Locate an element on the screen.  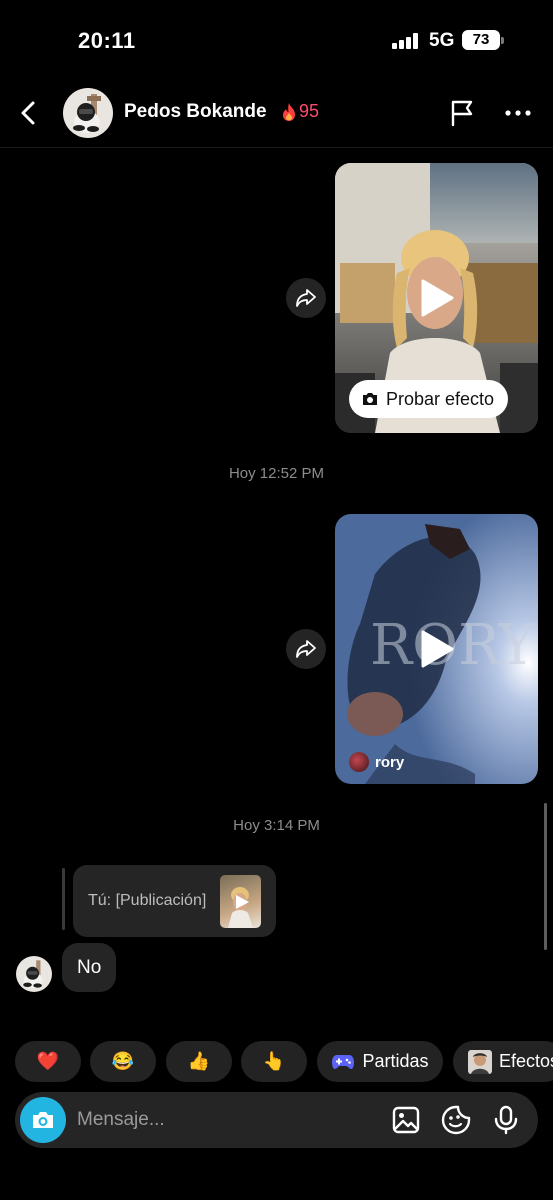
quick-reply-bar: ❤️ 😂 👍 👆 Partidas Efectos is located at coordinates (276, 1062).